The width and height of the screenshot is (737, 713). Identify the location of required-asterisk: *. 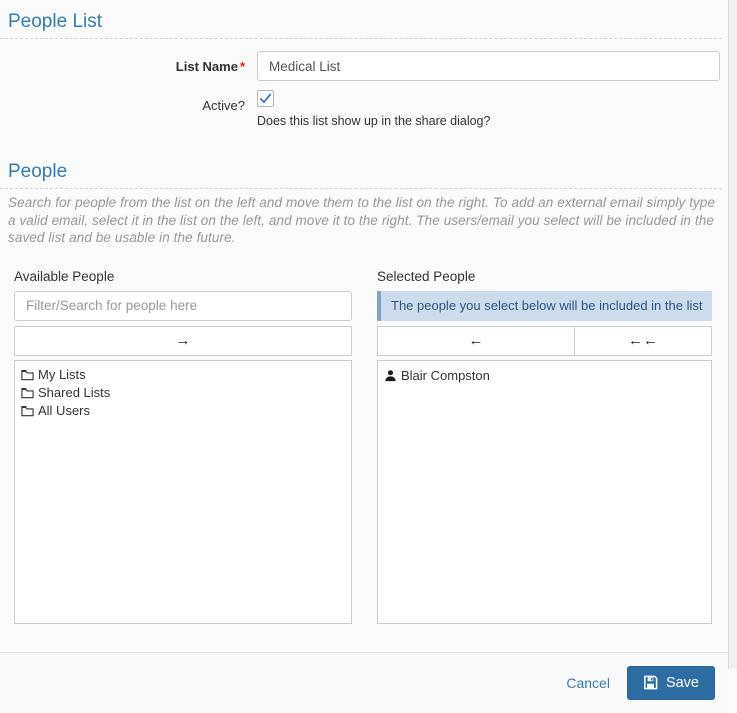
(242, 66).